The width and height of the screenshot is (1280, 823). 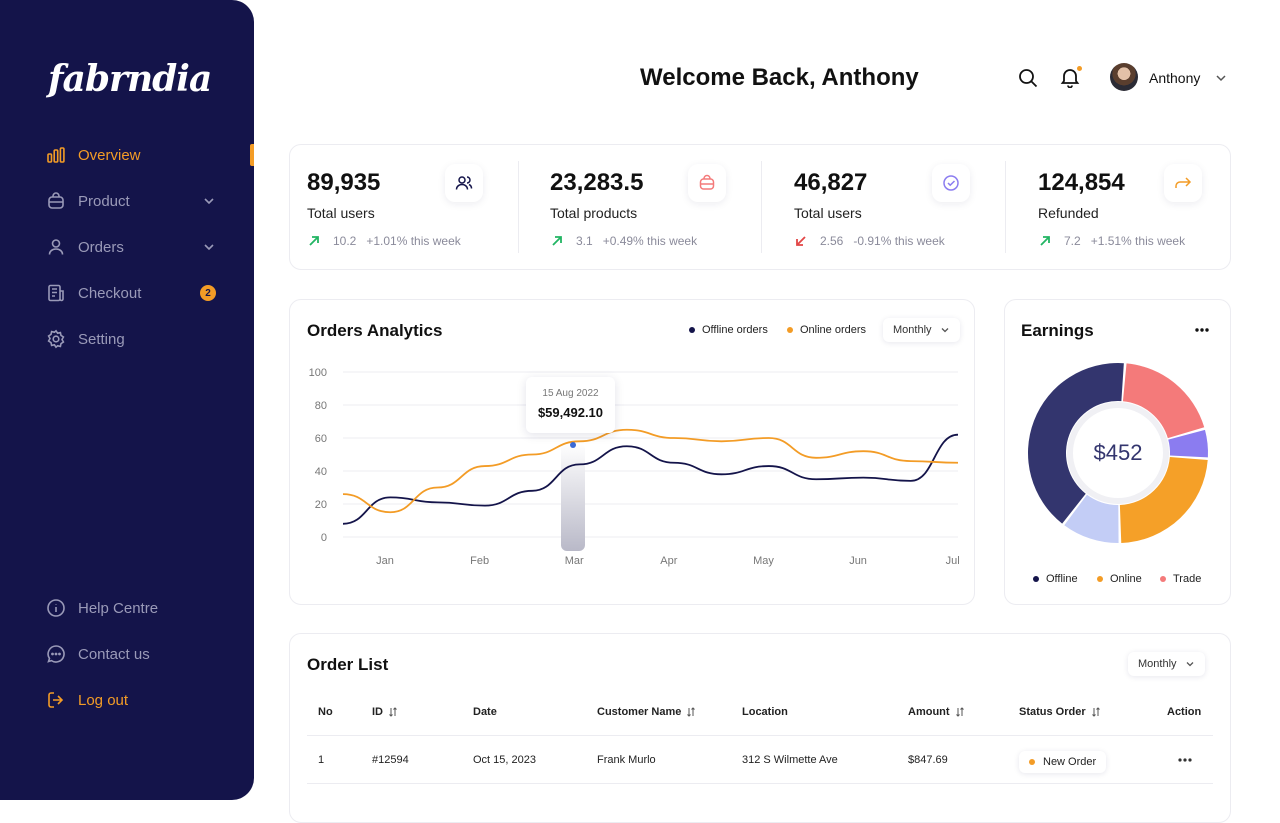 I want to click on analytics-title: Orders Analytics, so click(x=375, y=330).